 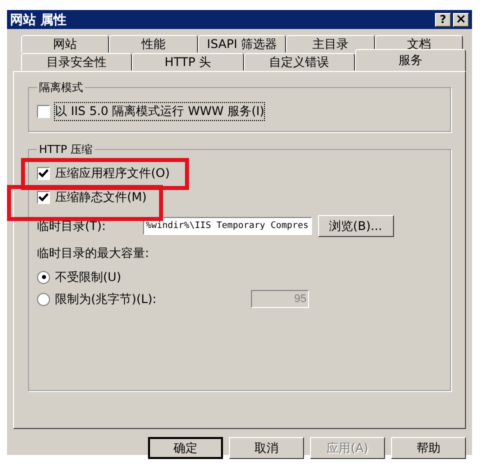 What do you see at coordinates (443, 19) in the screenshot?
I see `help-button: ?` at bounding box center [443, 19].